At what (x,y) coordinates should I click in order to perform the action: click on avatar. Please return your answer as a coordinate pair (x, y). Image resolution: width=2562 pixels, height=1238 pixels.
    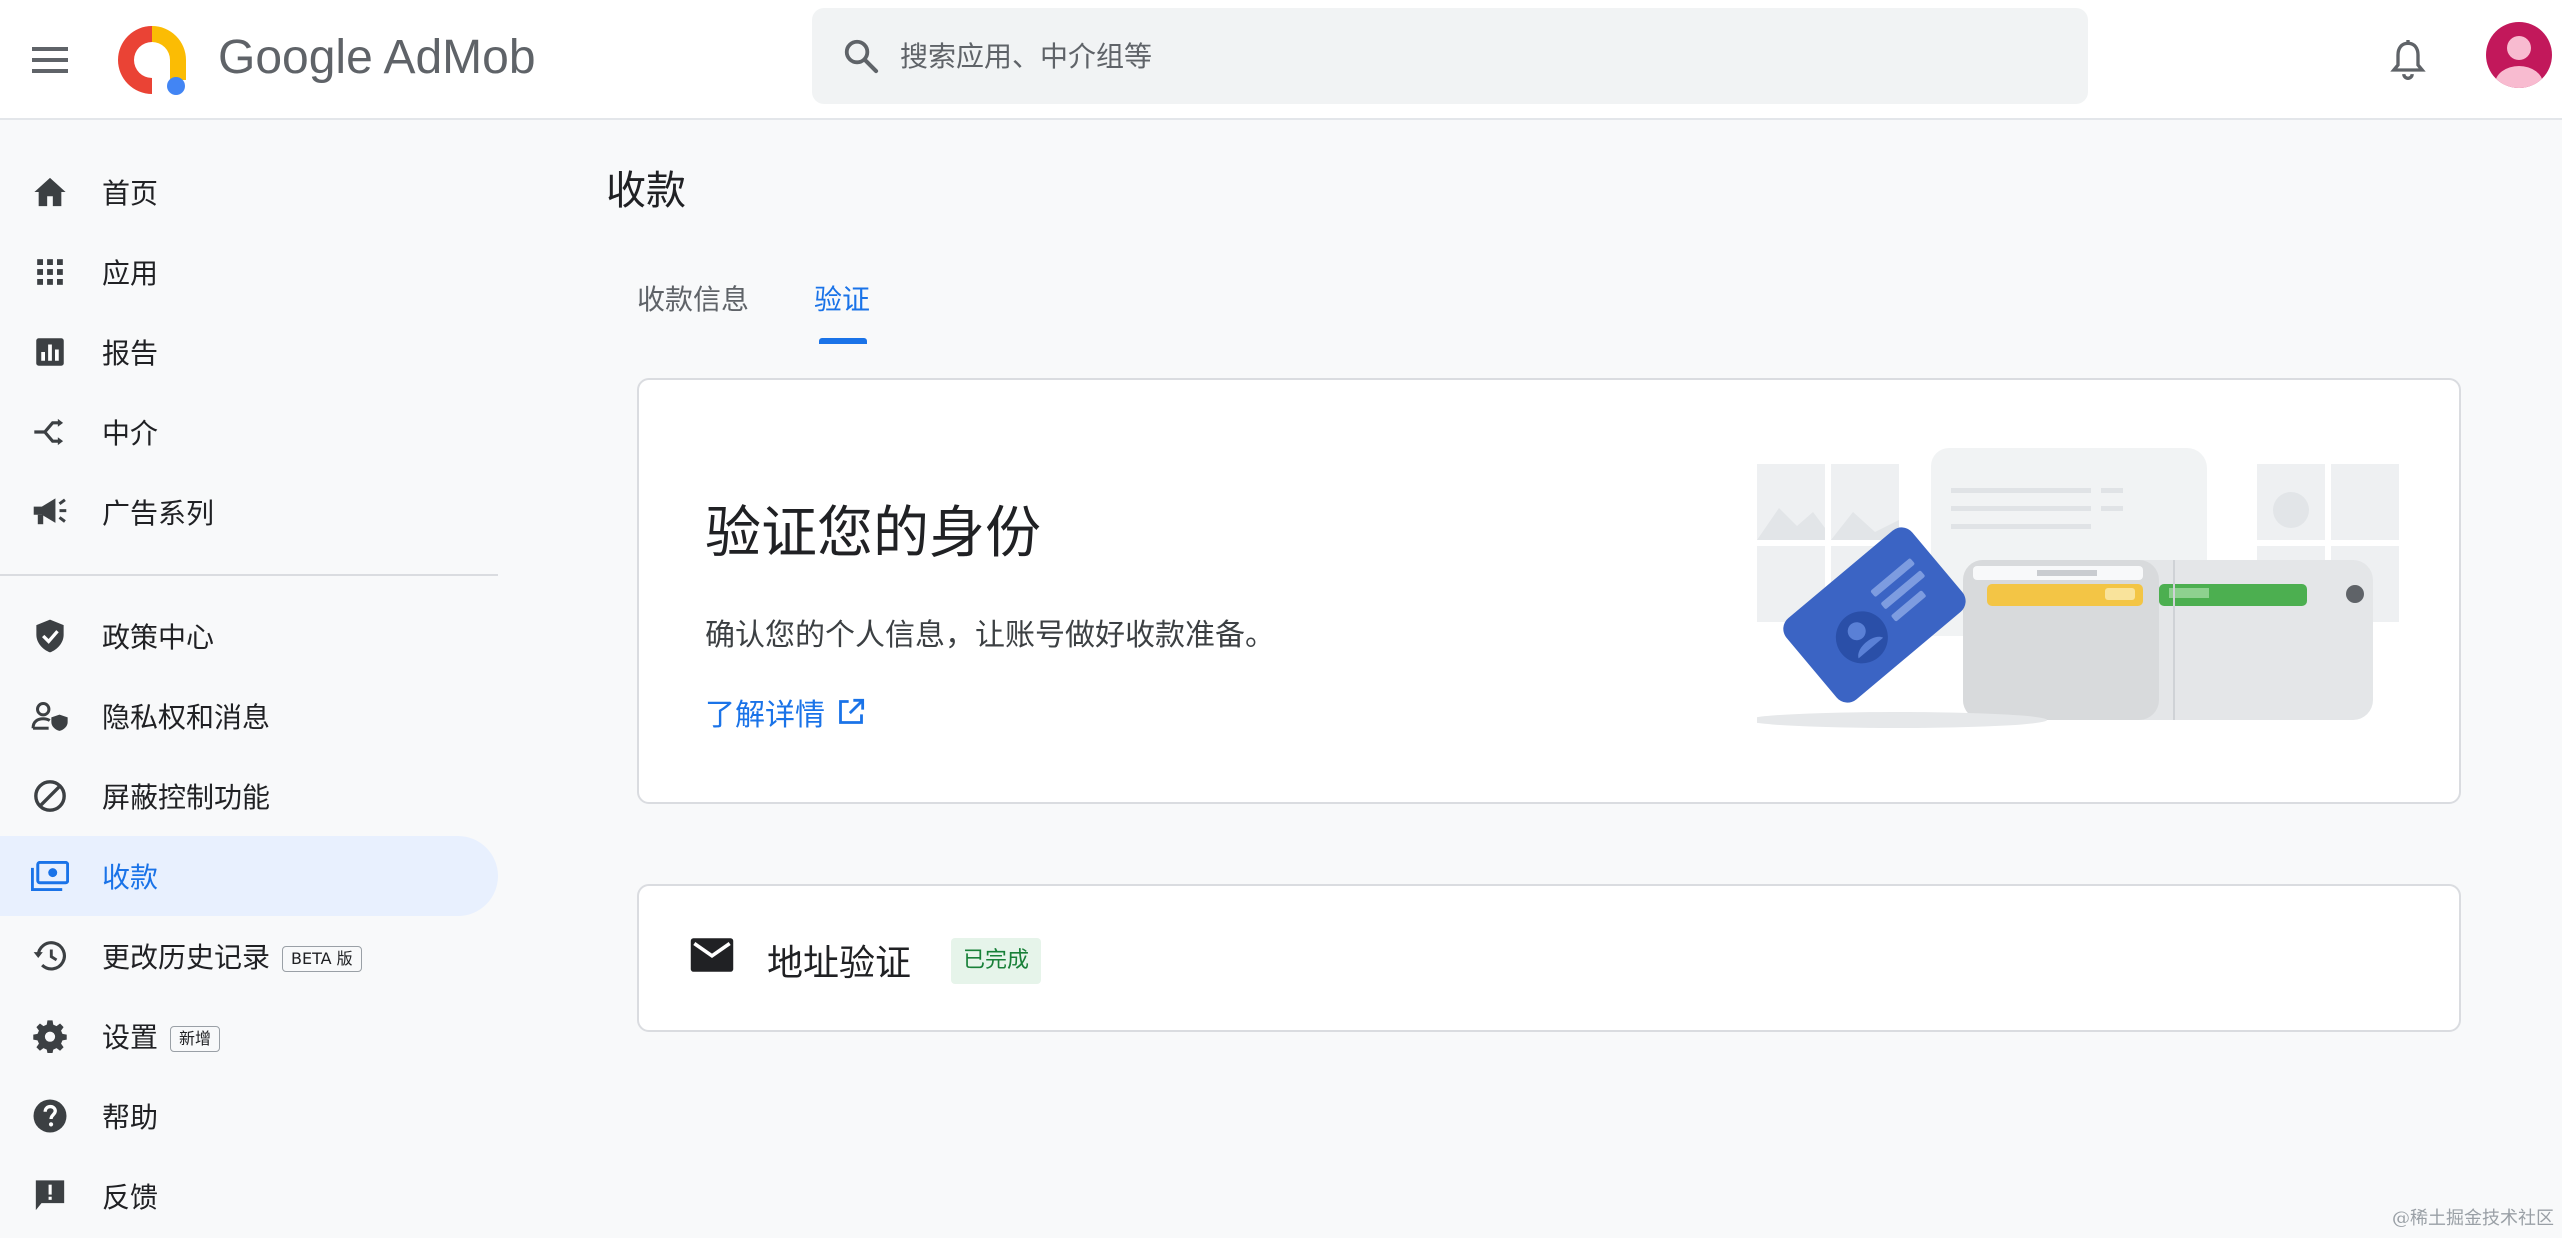
    Looking at the image, I should click on (2519, 55).